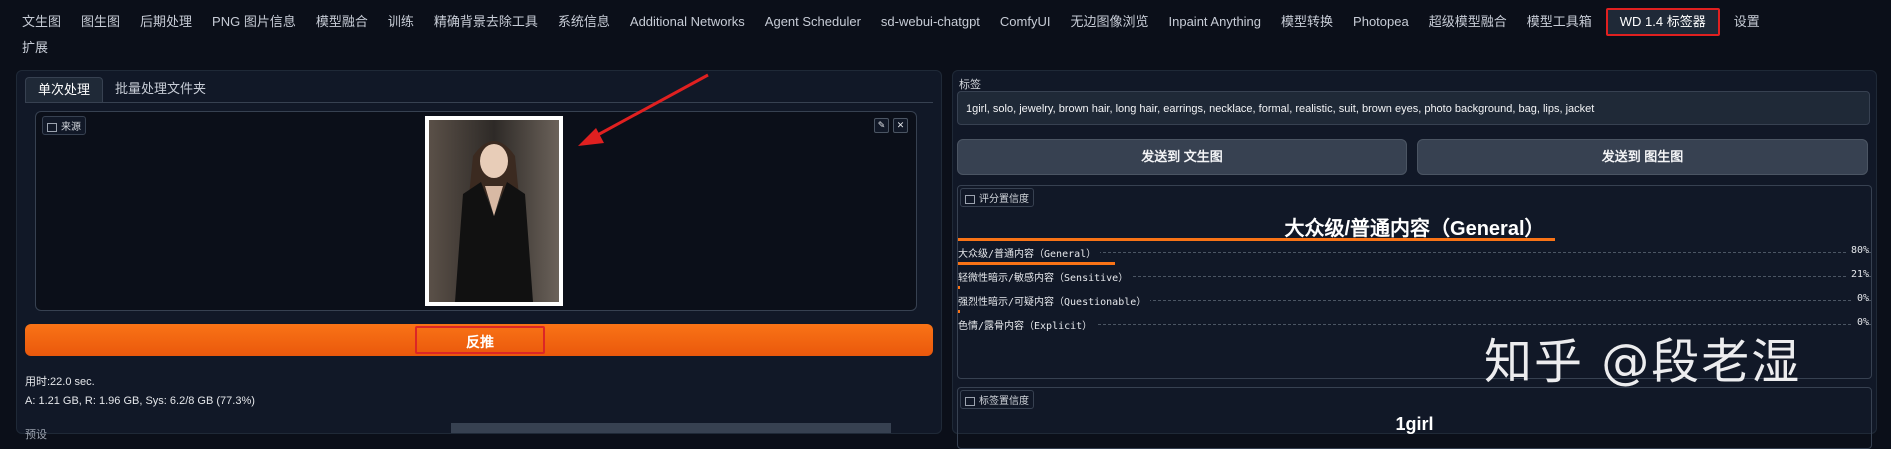 The image size is (1891, 449). I want to click on tab-tabs_row1-14: 模型转换, so click(1307, 22).